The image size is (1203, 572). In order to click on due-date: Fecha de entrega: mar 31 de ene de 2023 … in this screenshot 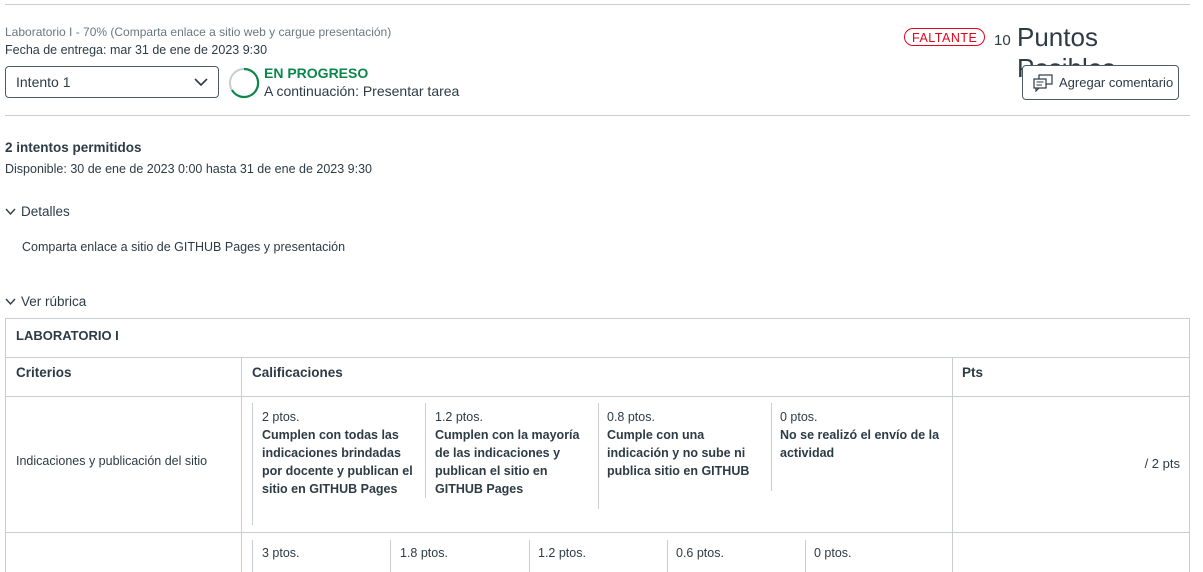, I will do `click(136, 50)`.